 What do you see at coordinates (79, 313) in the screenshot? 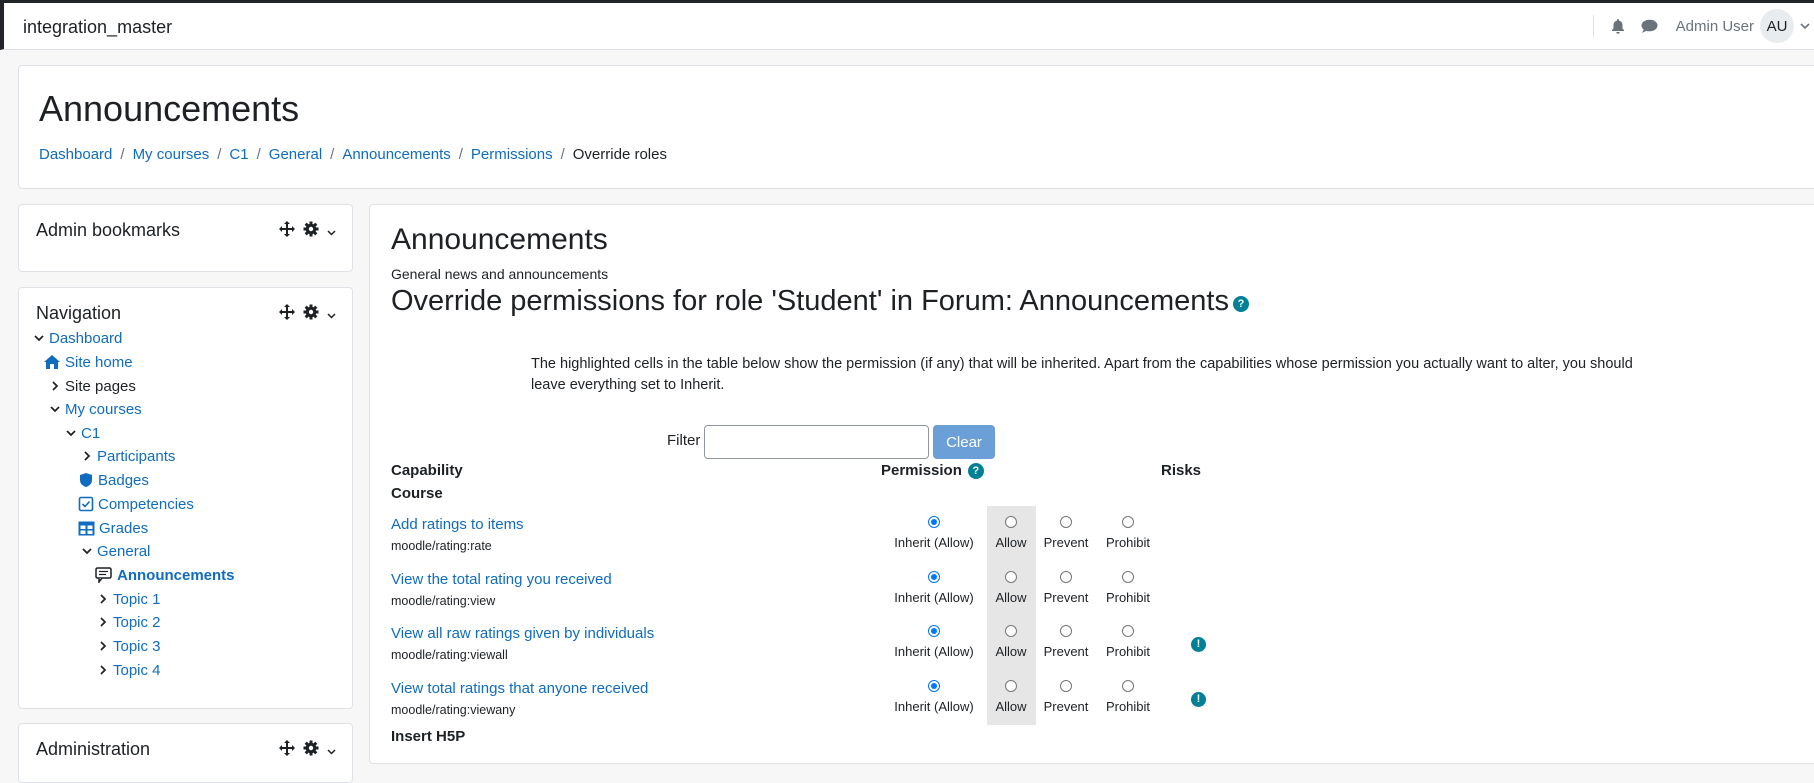
I see `block-title-navigation: Navigation` at bounding box center [79, 313].